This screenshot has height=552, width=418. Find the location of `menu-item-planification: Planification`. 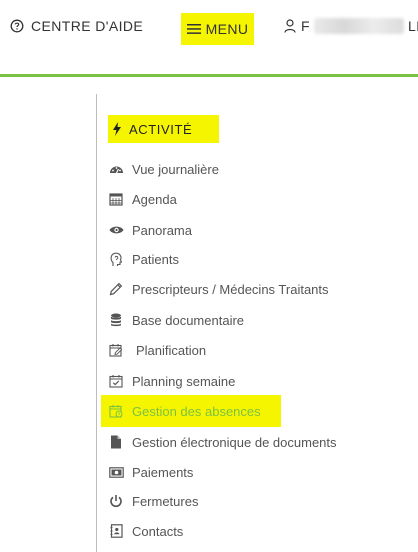

menu-item-planification: Planification is located at coordinates (157, 350).